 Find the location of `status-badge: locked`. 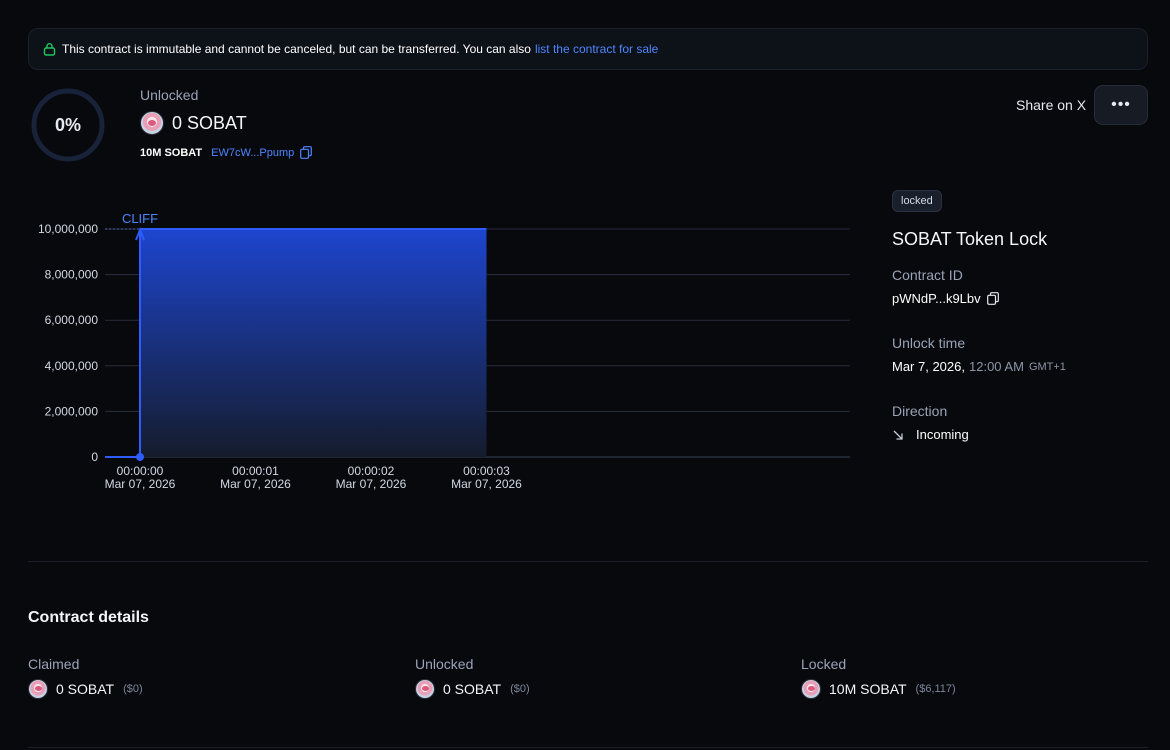

status-badge: locked is located at coordinates (917, 201).